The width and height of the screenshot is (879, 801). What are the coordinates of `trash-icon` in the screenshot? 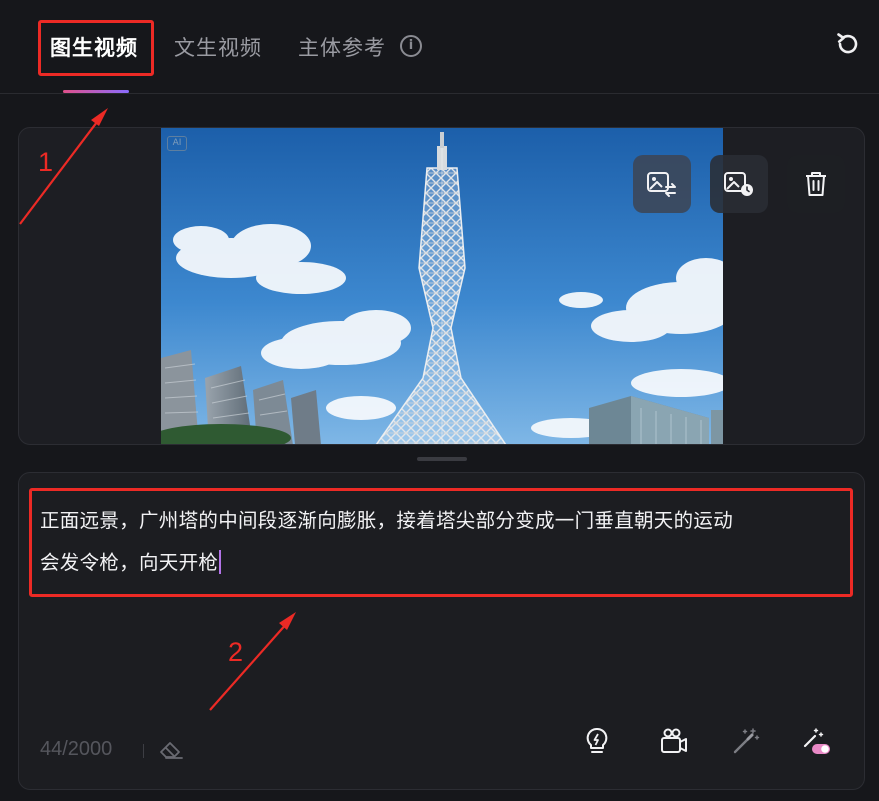 It's located at (816, 184).